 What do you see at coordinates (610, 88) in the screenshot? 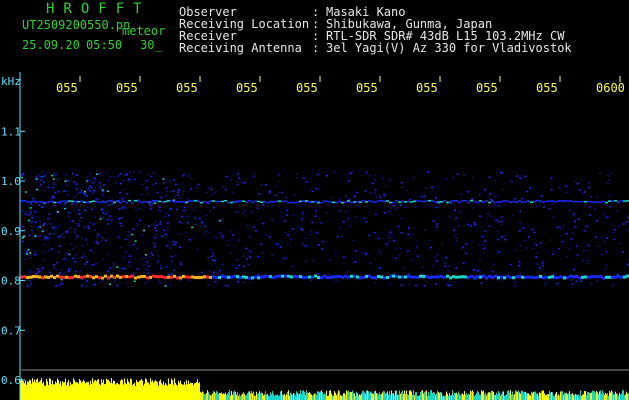
I see `x-tick-label: 0600` at bounding box center [610, 88].